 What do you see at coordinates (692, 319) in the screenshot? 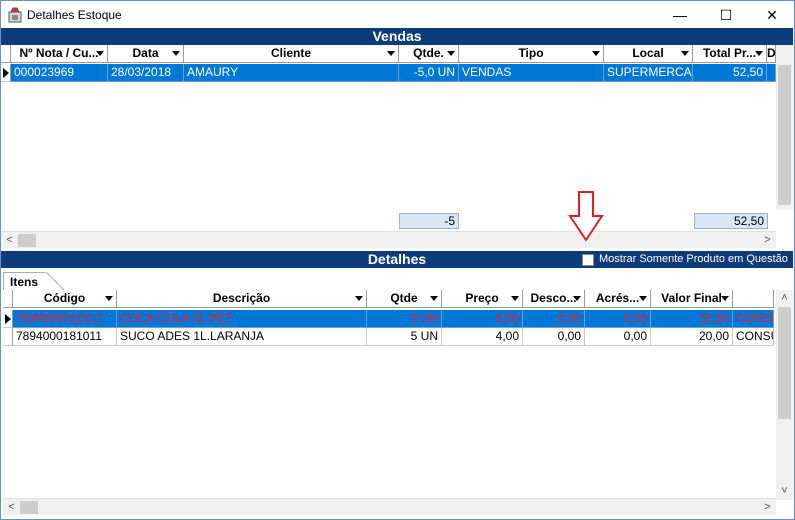
I see `cell-valor-final: 32,50` at bounding box center [692, 319].